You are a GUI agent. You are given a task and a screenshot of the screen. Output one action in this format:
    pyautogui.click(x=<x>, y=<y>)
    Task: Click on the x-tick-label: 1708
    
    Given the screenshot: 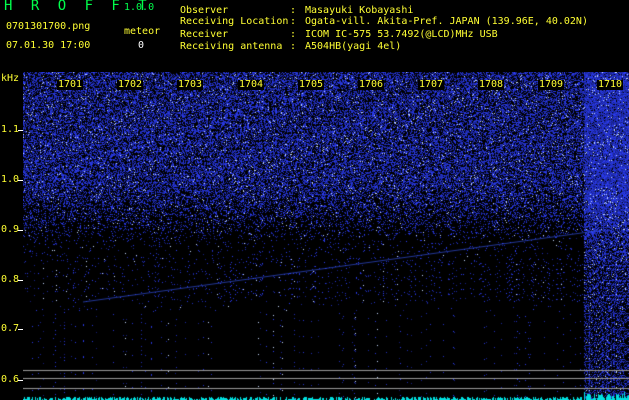 What is the action you would take?
    pyautogui.click(x=491, y=84)
    